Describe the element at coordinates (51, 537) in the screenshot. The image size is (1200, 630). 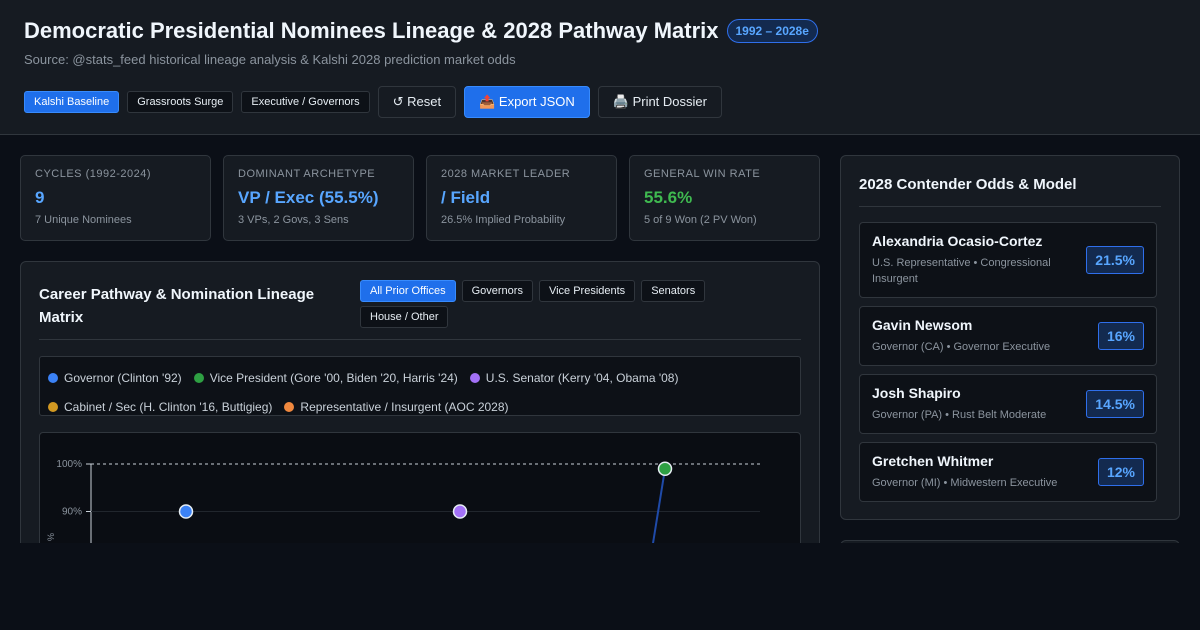
I see `y-axis-label: %` at that location.